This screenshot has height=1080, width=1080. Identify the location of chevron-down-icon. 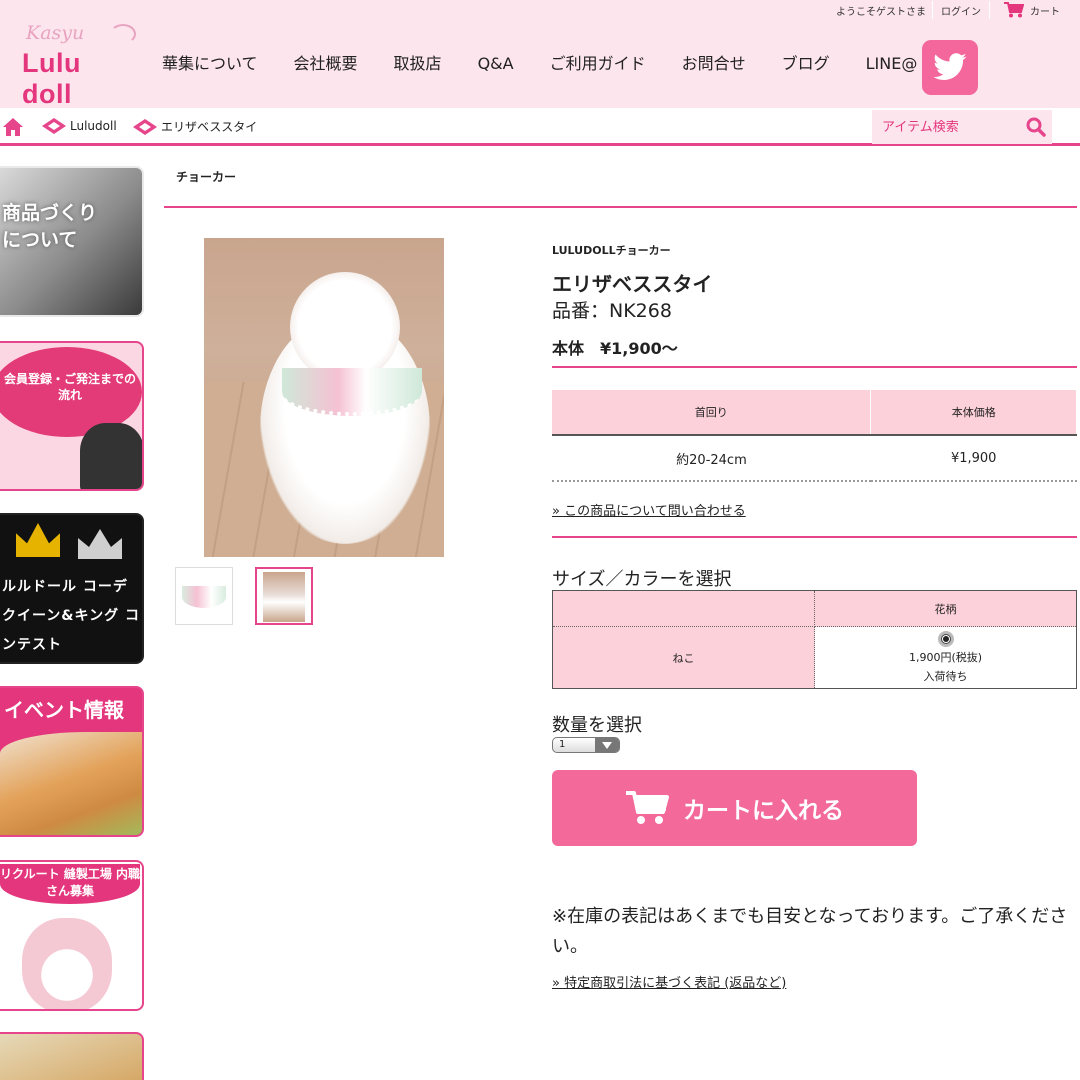
(607, 745).